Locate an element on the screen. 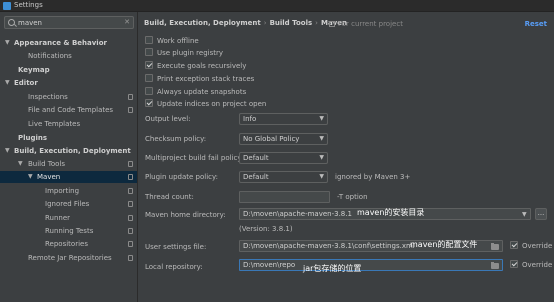 The height and width of the screenshot is (302, 554). sidebar-item-label: Appearance & Behavior is located at coordinates (60, 43).